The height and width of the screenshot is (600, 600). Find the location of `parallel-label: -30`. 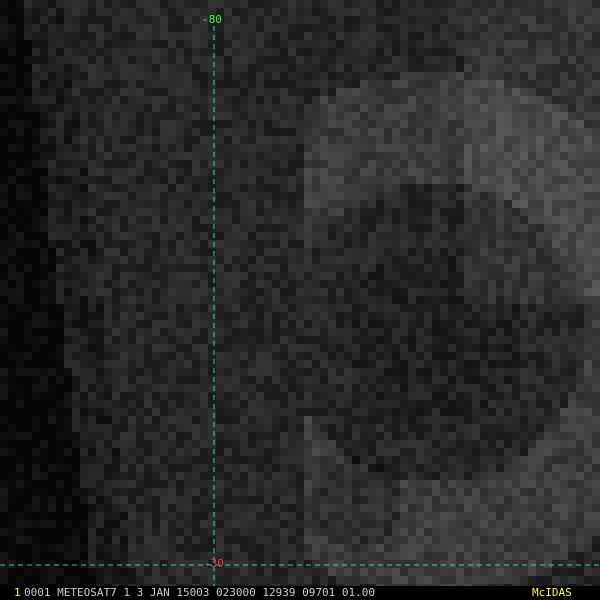

parallel-label: -30 is located at coordinates (214, 563).